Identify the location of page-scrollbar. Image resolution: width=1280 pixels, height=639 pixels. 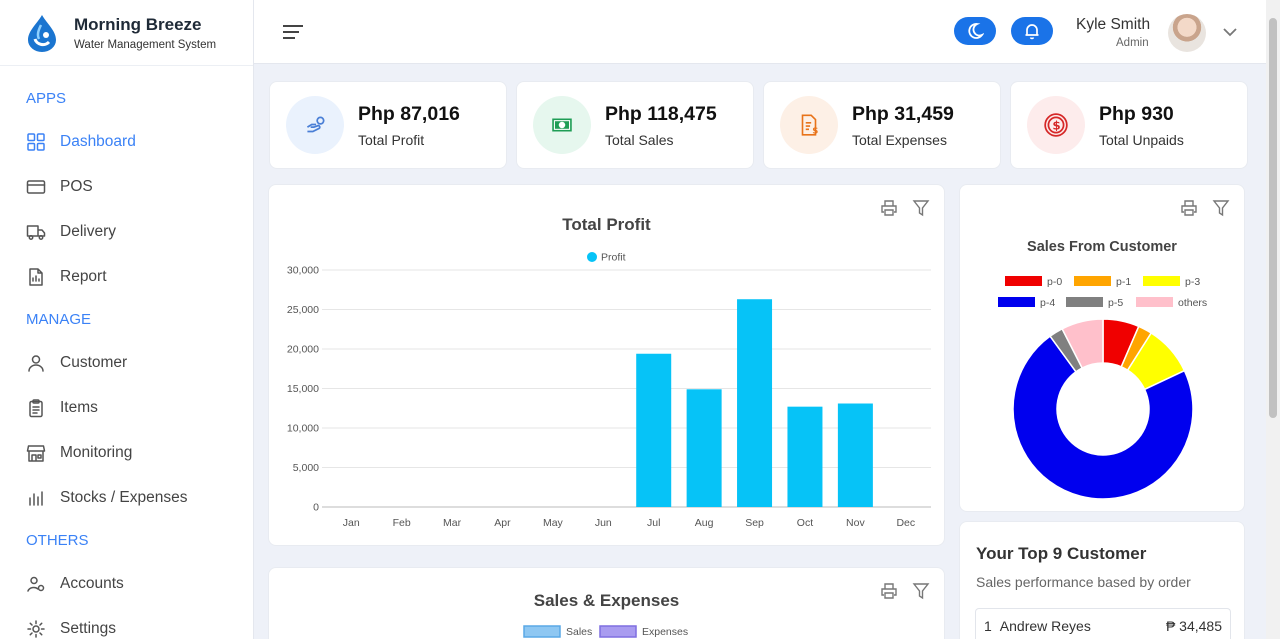
(1273, 319).